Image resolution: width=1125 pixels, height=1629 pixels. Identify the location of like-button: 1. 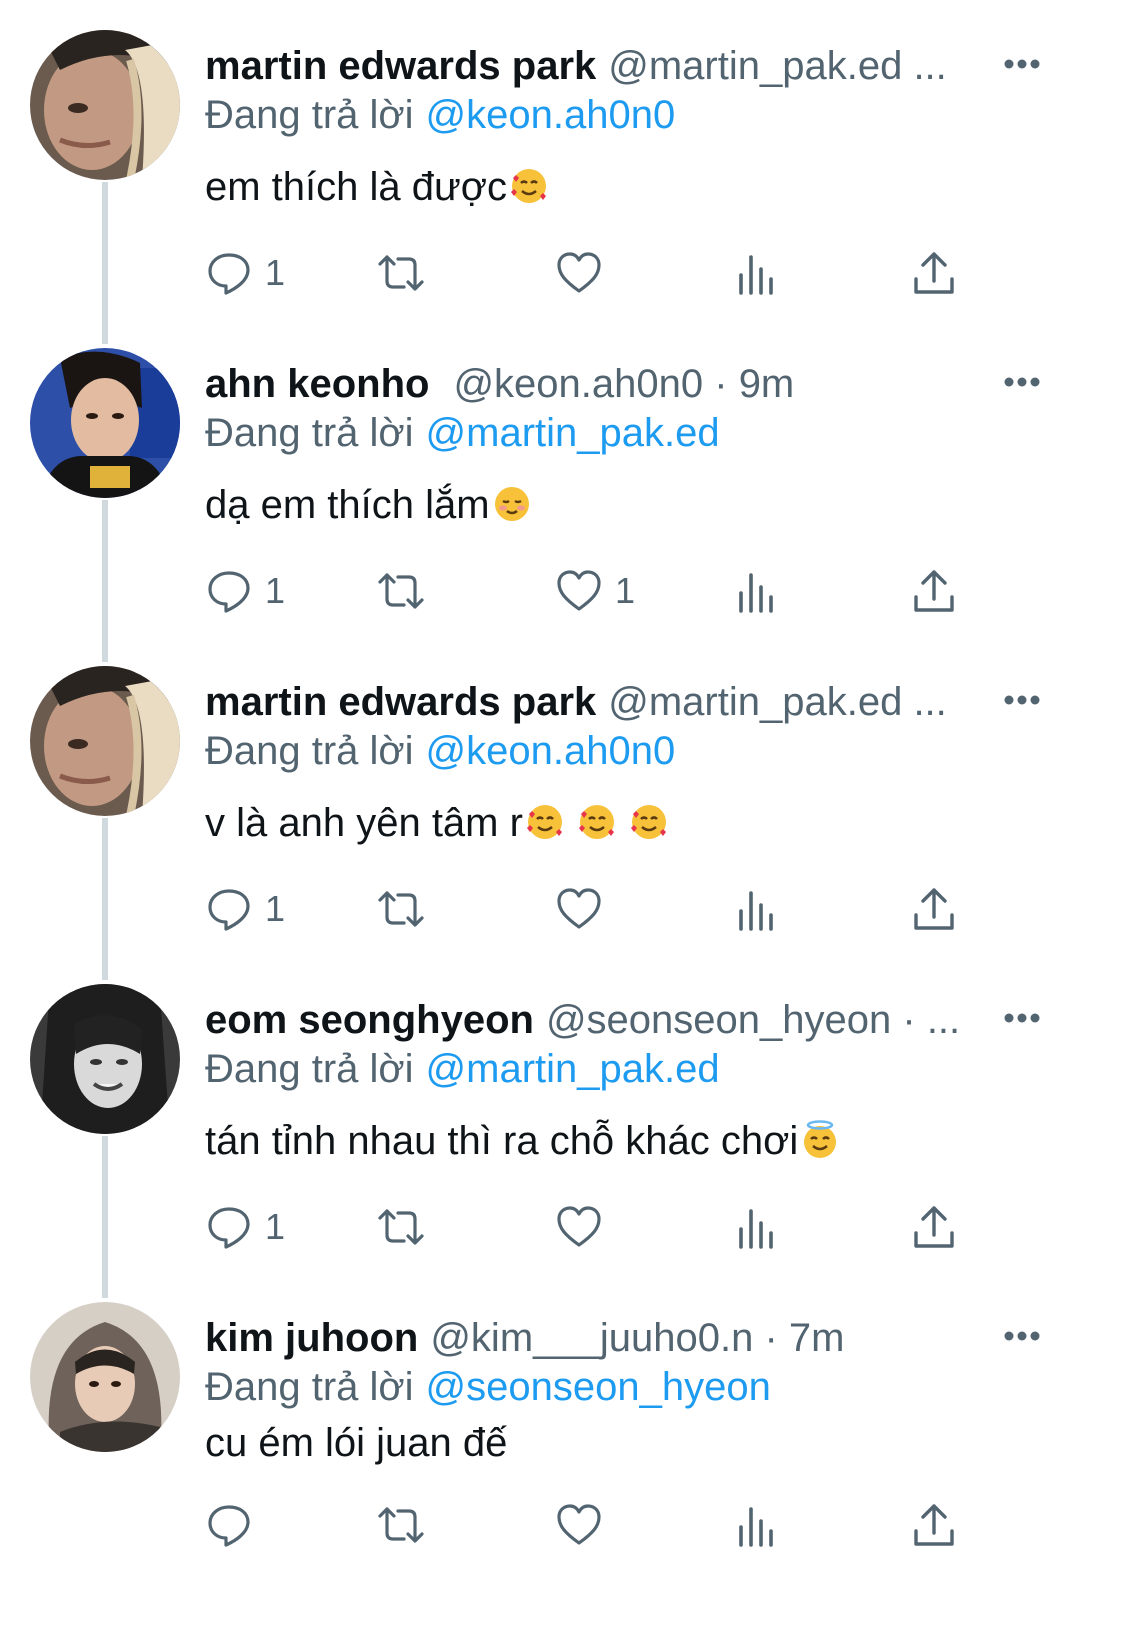
(595, 591).